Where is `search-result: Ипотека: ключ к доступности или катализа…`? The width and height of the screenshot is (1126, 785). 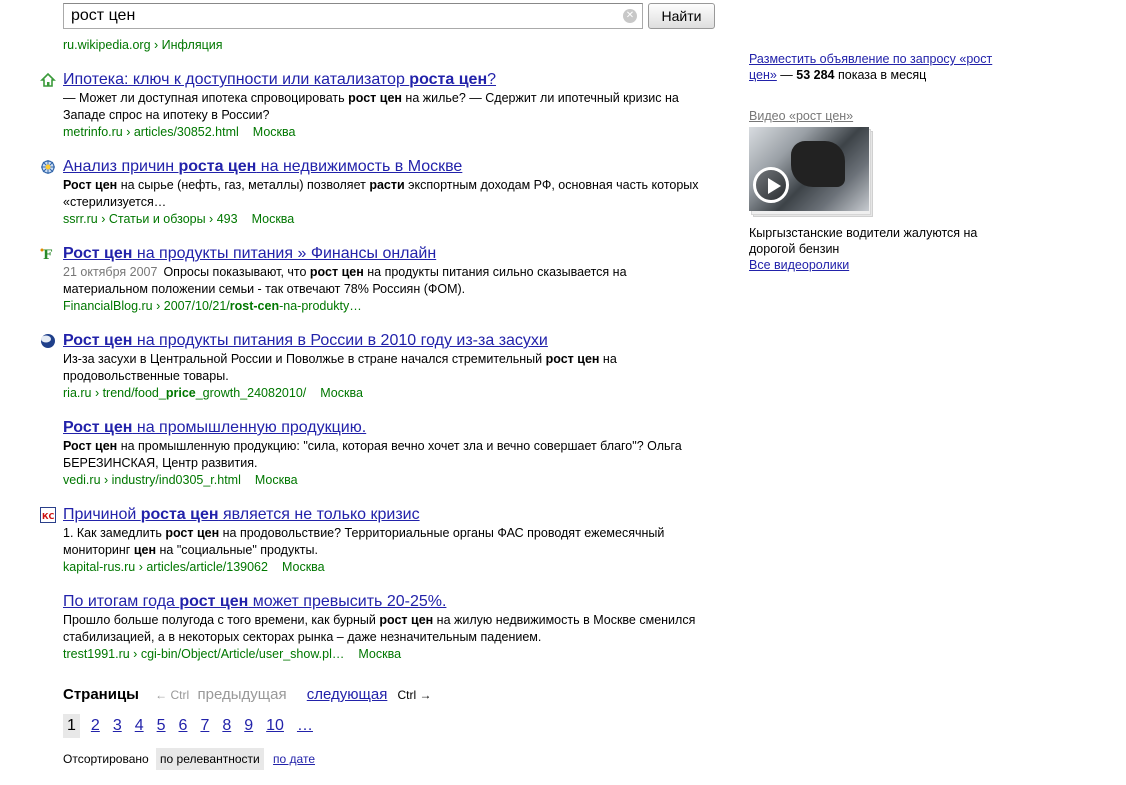
search-result: Ипотека: ключ к доступности или катализа… is located at coordinates (370, 105).